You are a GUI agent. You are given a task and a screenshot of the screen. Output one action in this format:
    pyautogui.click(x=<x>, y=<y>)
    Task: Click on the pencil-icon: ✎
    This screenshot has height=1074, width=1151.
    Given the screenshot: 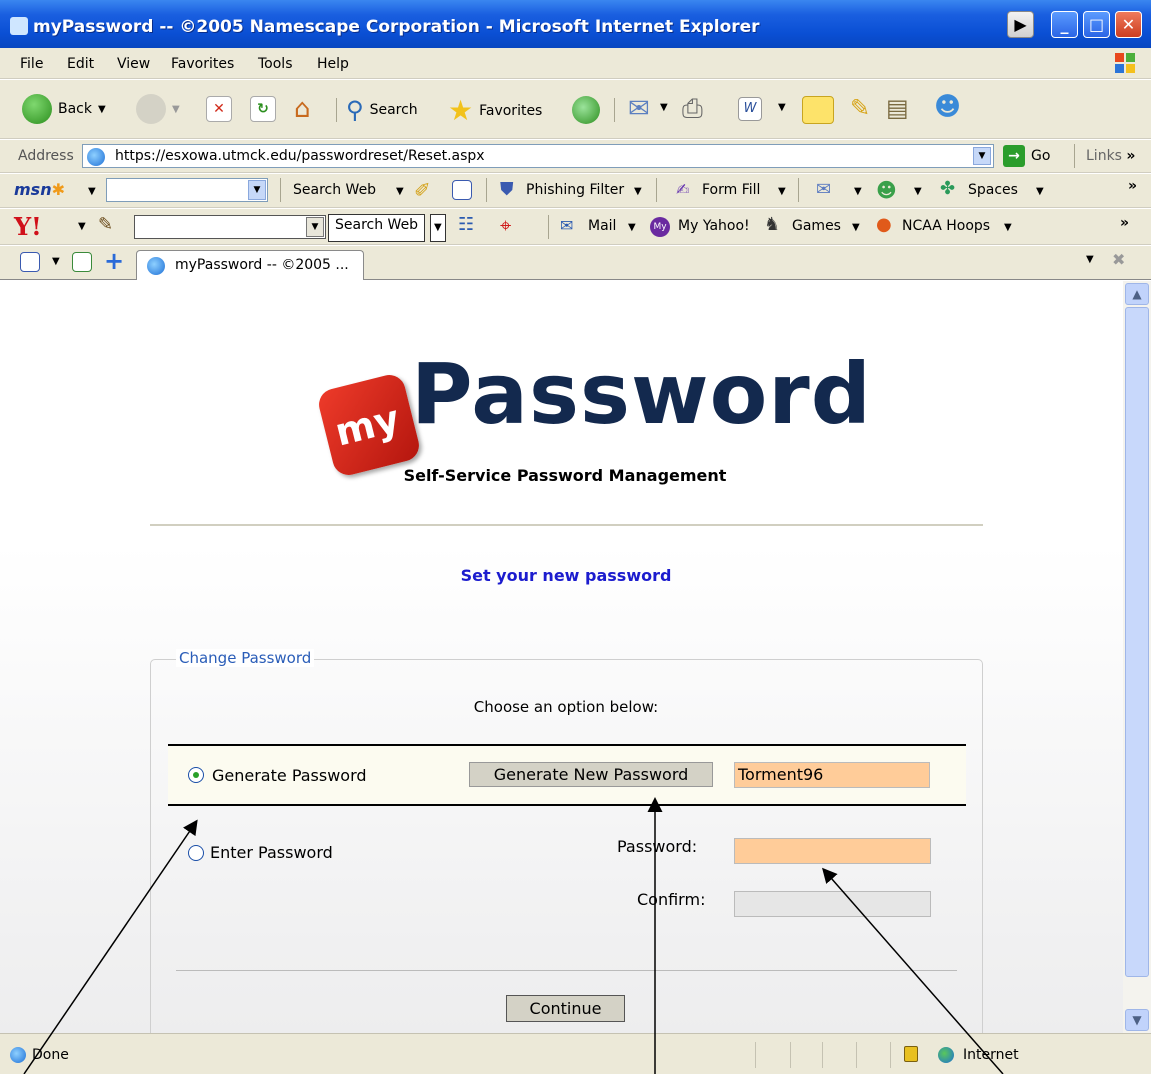 What is the action you would take?
    pyautogui.click(x=105, y=224)
    